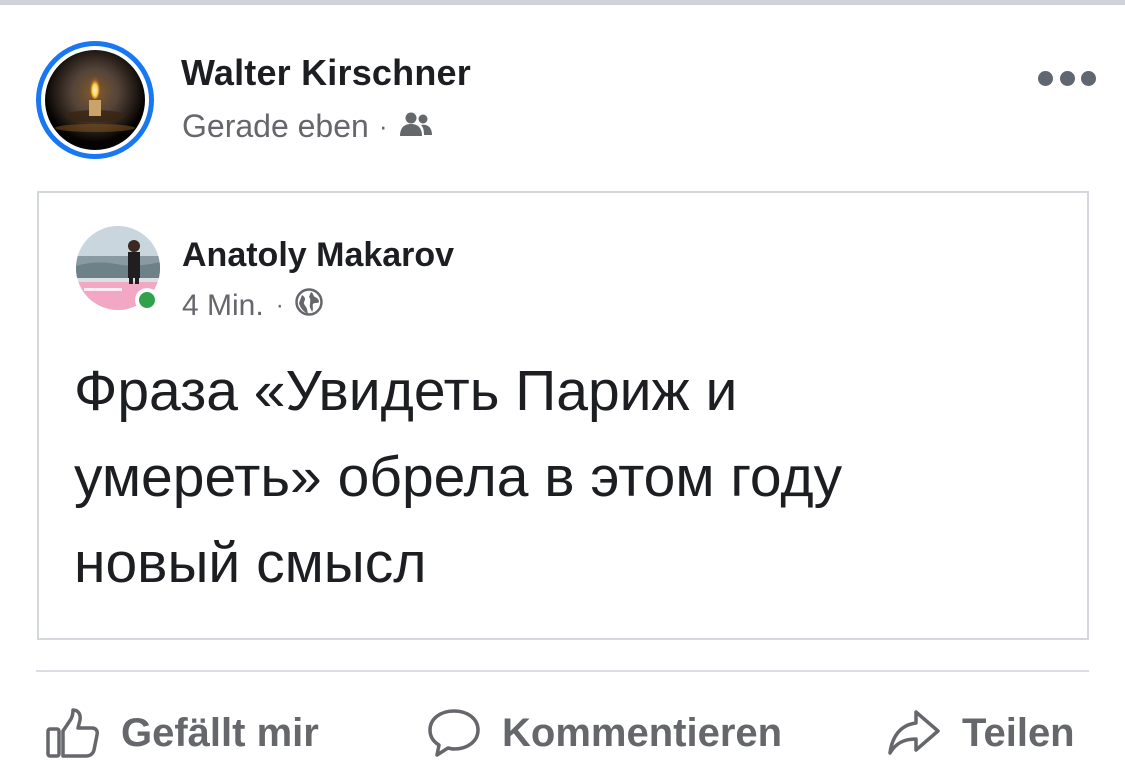  I want to click on friends-icon, so click(416, 126).